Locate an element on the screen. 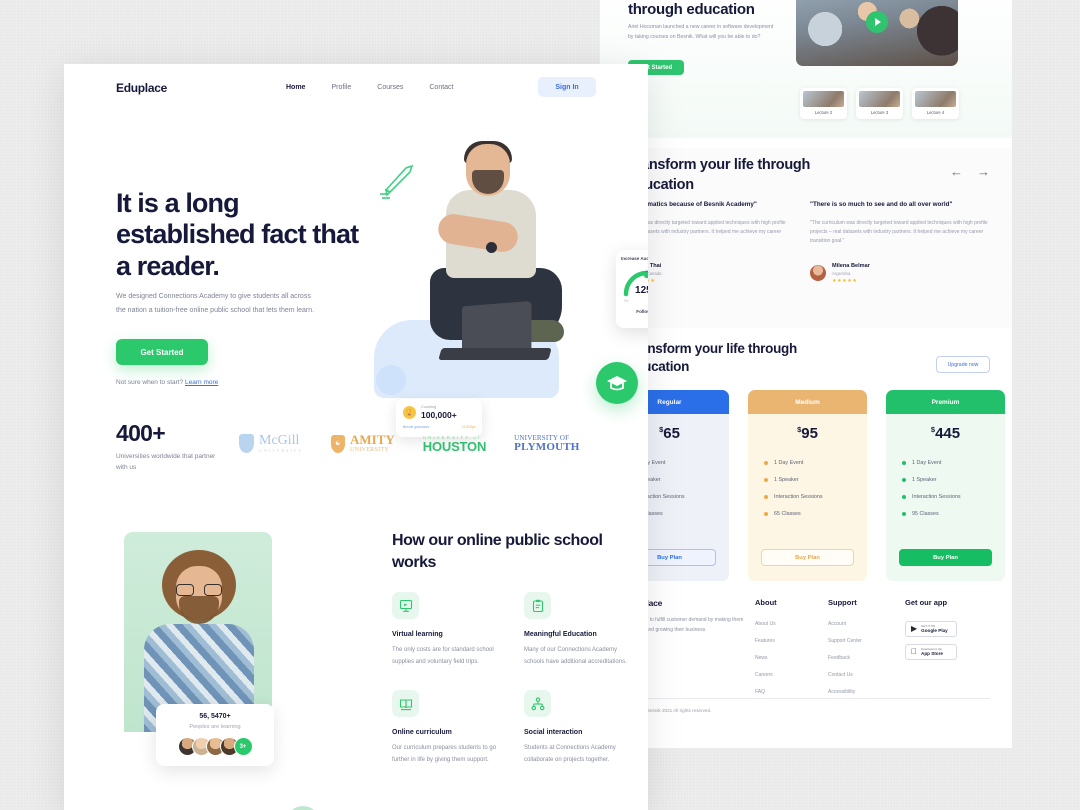 The image size is (1080, 810). footer-link: FAQ is located at coordinates (766, 692).